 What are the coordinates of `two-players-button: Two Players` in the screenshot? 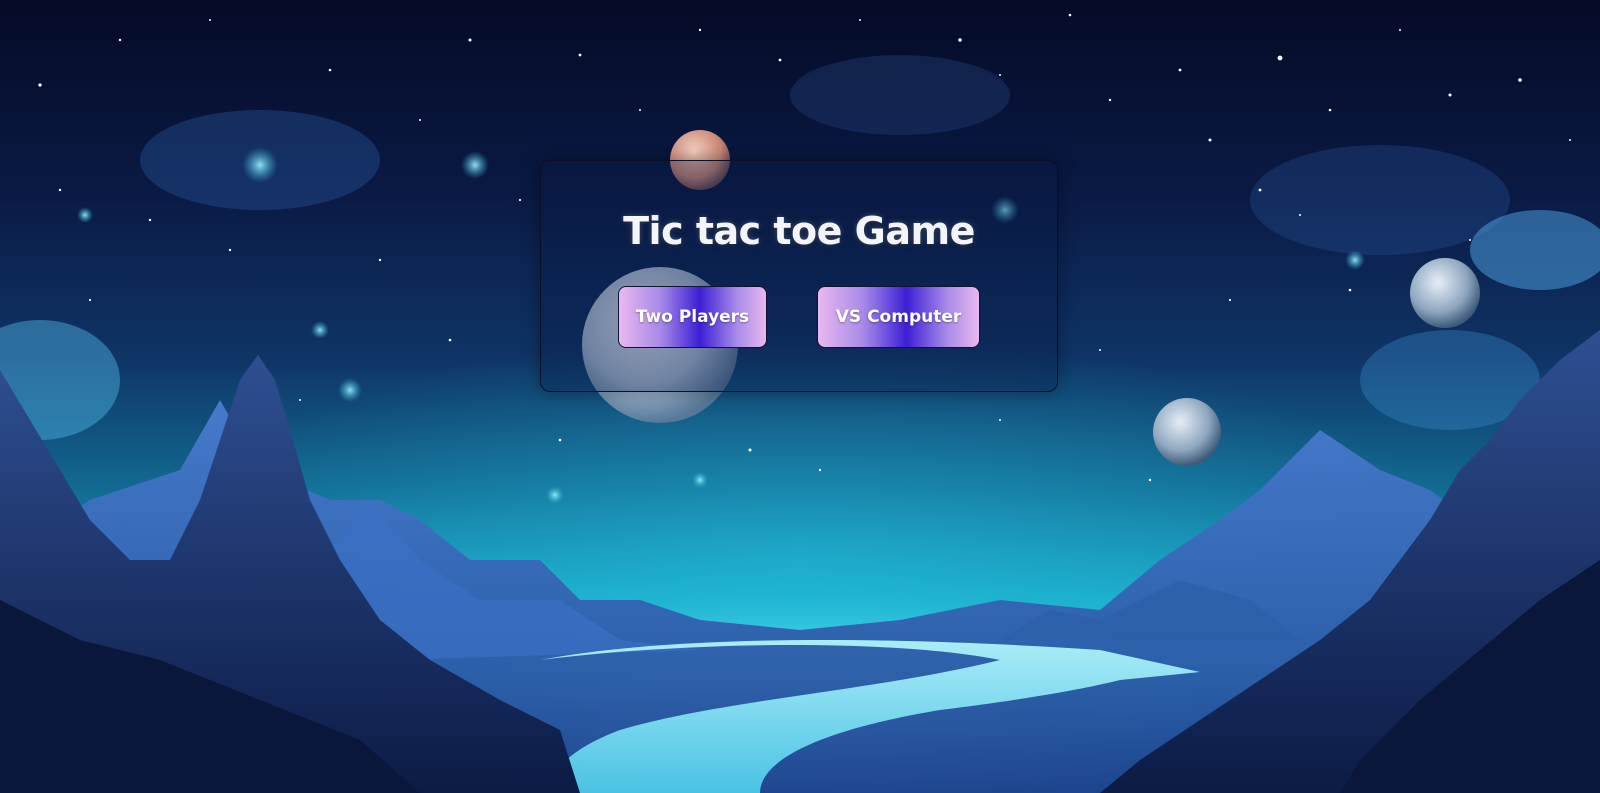 It's located at (692, 317).